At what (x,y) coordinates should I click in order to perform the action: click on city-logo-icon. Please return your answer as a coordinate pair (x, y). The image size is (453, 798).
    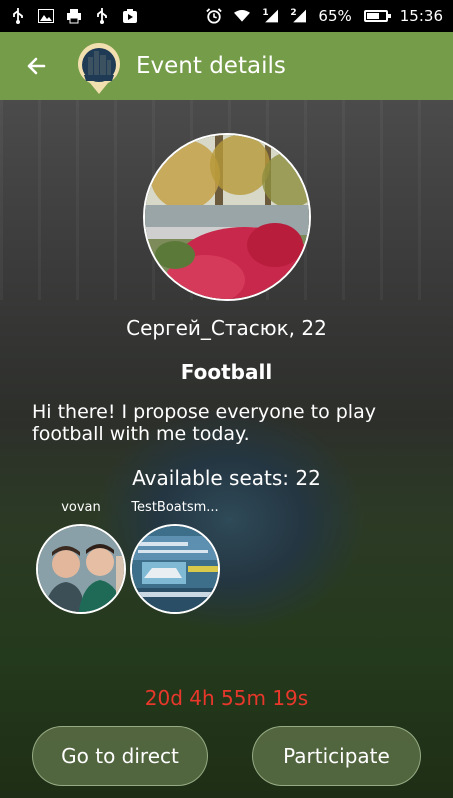
    Looking at the image, I should click on (99, 68).